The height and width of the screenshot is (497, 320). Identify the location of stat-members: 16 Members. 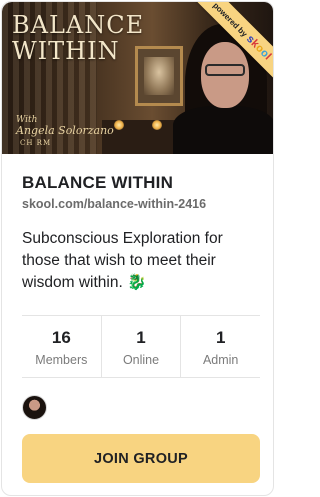
(61, 346).